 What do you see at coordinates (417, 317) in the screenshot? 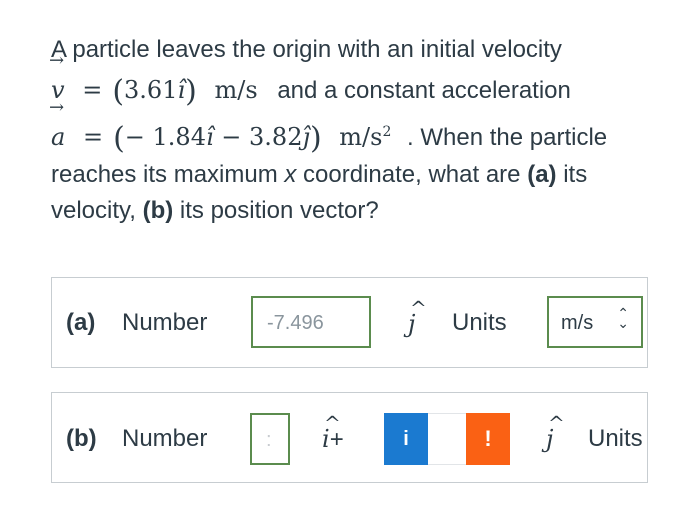
I see `j-hat-unit-vector: ^ j` at bounding box center [417, 317].